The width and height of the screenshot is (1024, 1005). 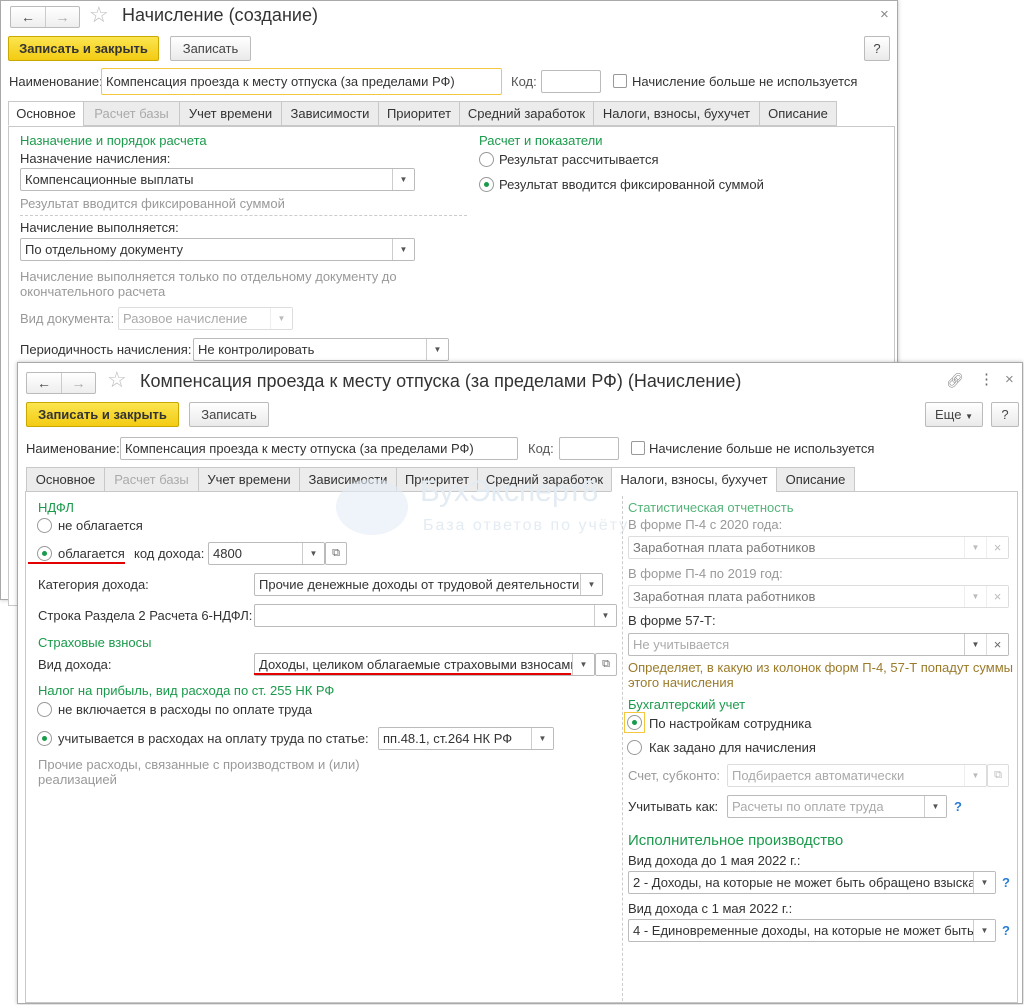 I want to click on radio-calculated, so click(x=486, y=159).